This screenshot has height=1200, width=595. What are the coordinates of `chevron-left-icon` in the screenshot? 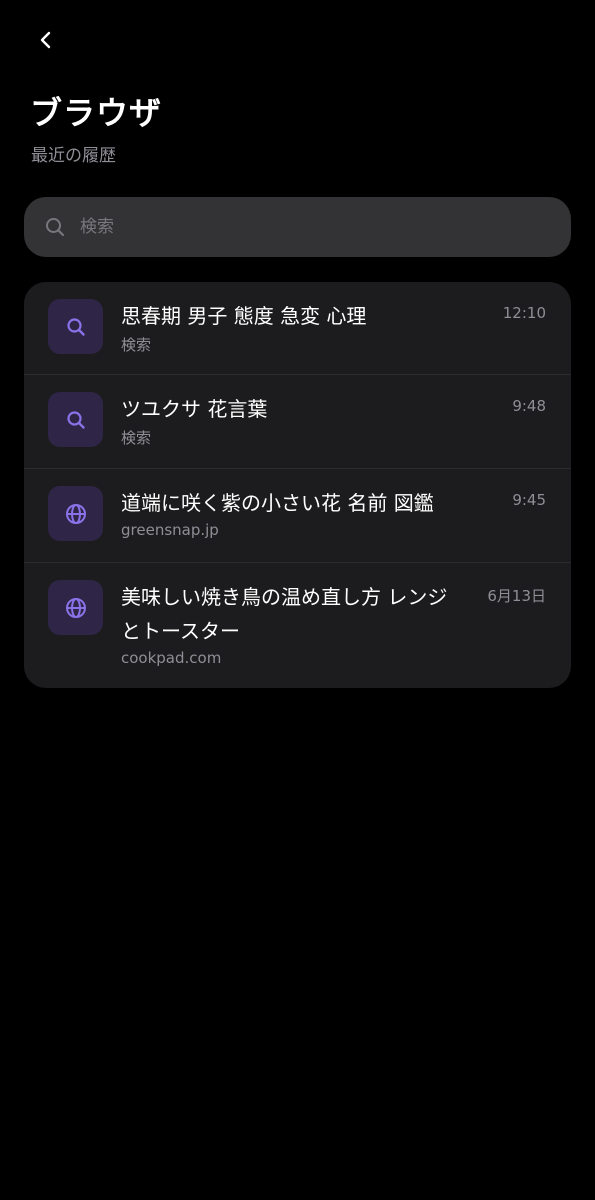 It's located at (45, 40).